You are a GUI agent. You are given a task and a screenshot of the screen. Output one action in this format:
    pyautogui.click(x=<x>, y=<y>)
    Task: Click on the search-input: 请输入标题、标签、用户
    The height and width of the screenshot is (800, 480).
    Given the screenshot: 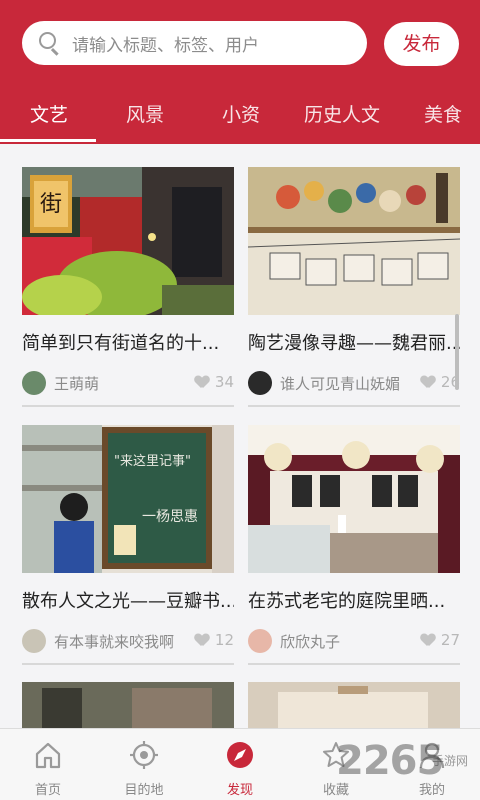 What is the action you would take?
    pyautogui.click(x=194, y=43)
    